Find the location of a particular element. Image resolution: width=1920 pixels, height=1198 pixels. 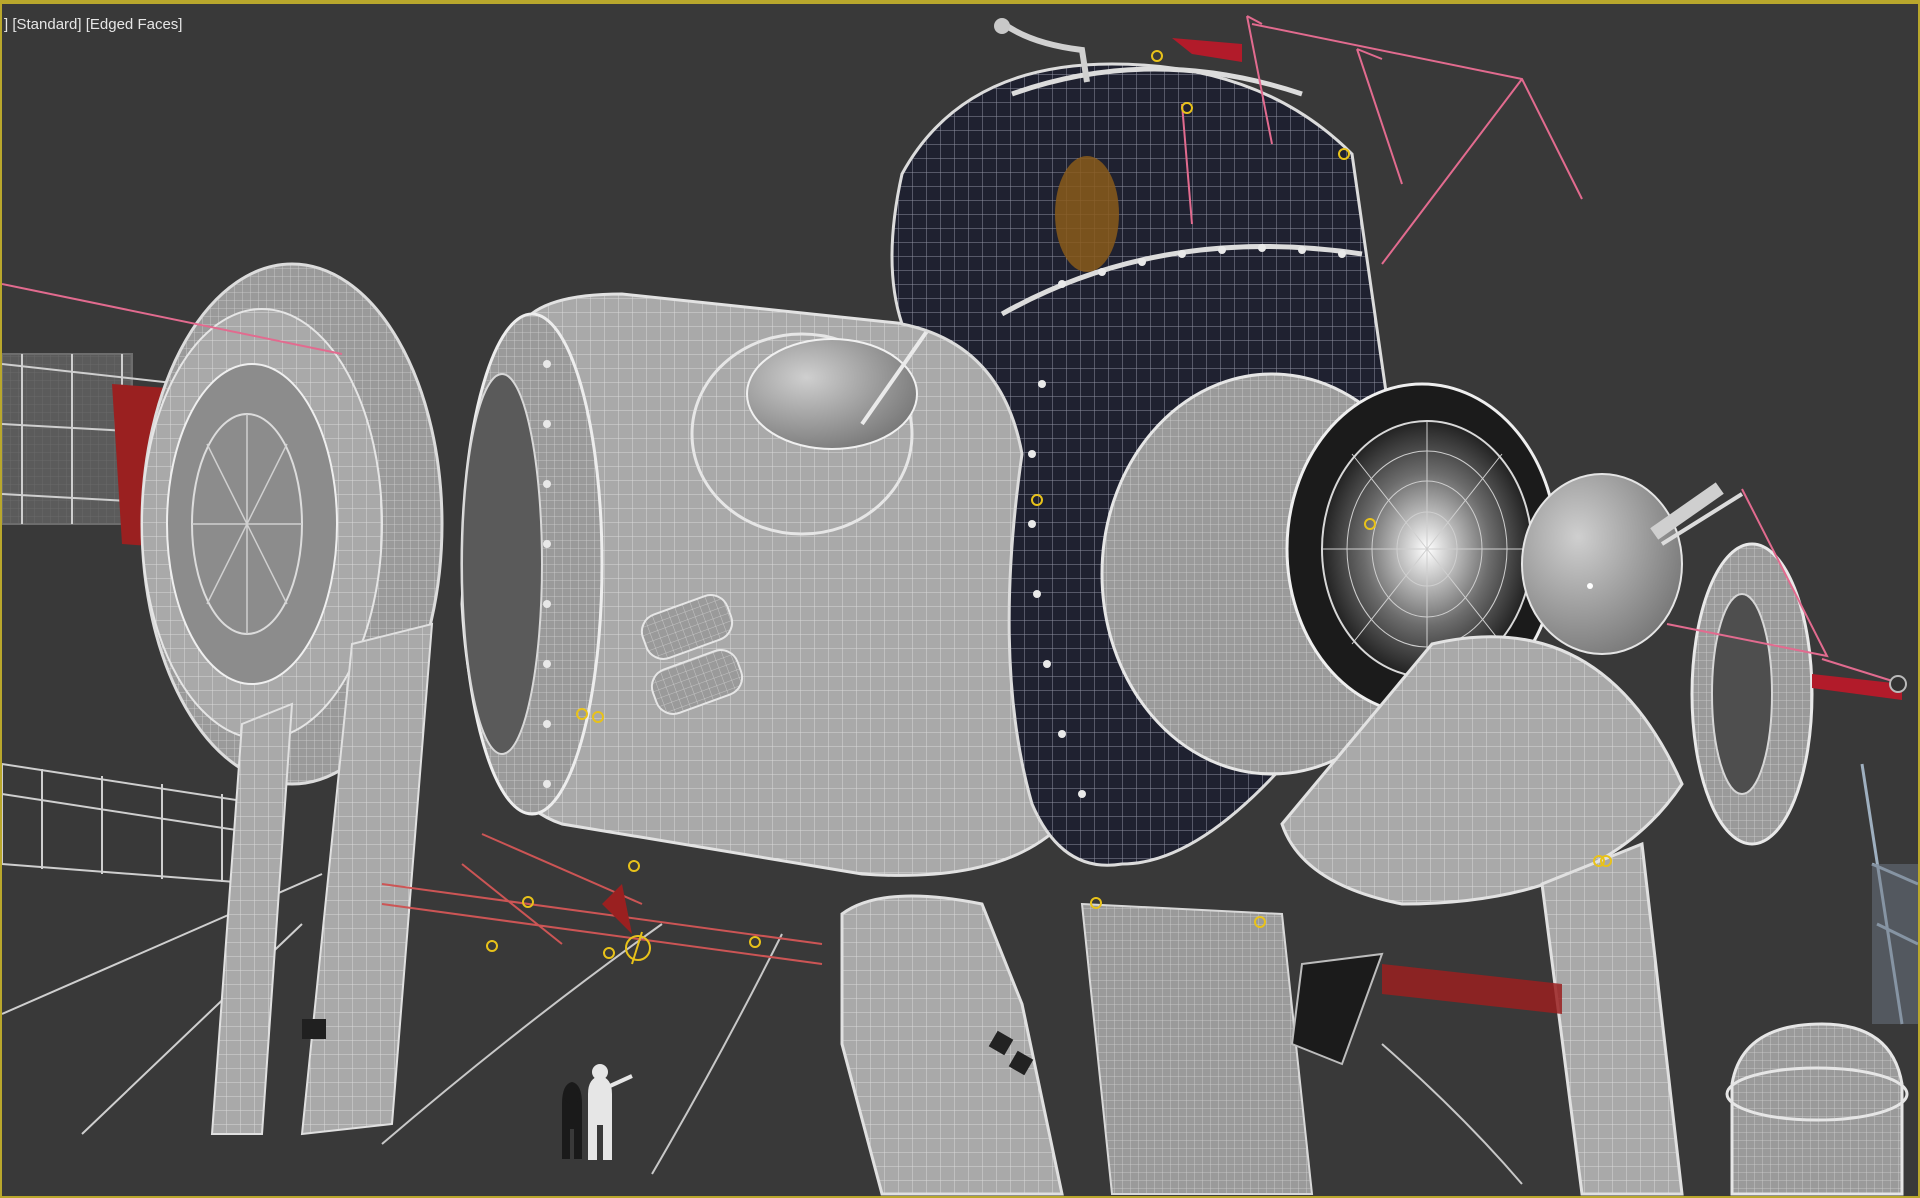

viewport-menu-bracket: ] is located at coordinates (6, 24).